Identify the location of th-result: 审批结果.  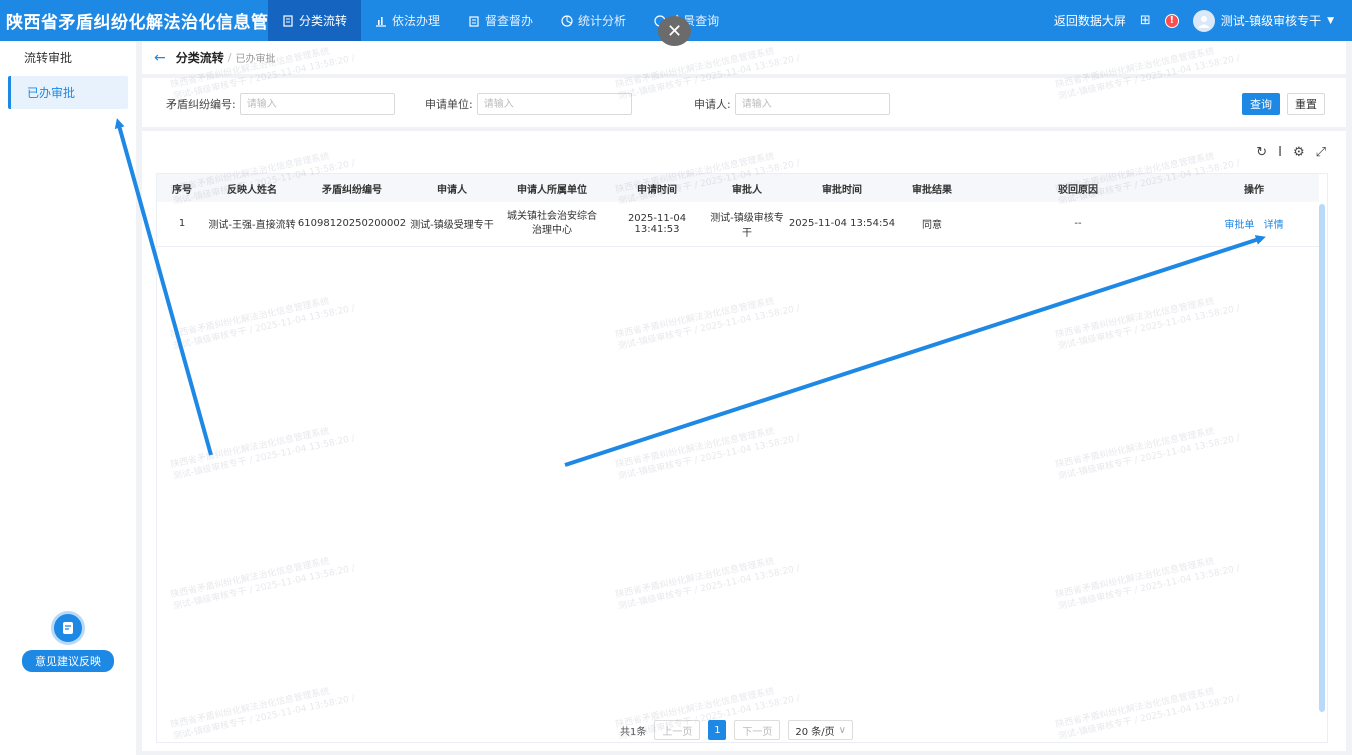
(932, 188).